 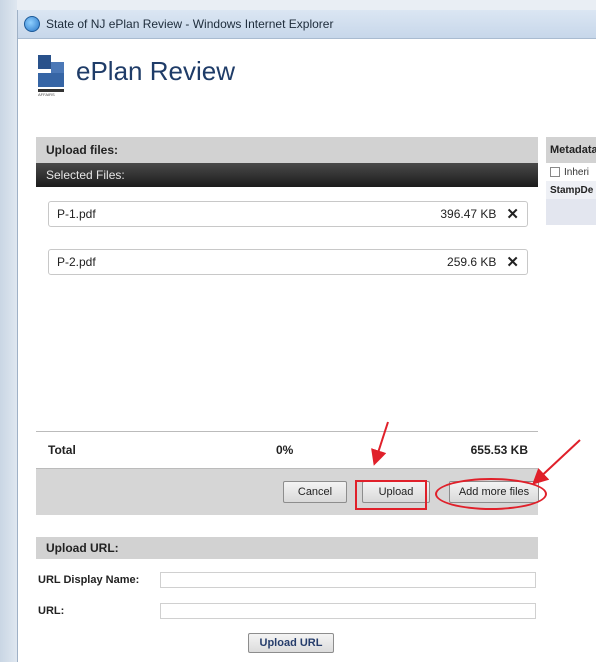 What do you see at coordinates (348, 580) in the screenshot?
I see `url-display-name-input` at bounding box center [348, 580].